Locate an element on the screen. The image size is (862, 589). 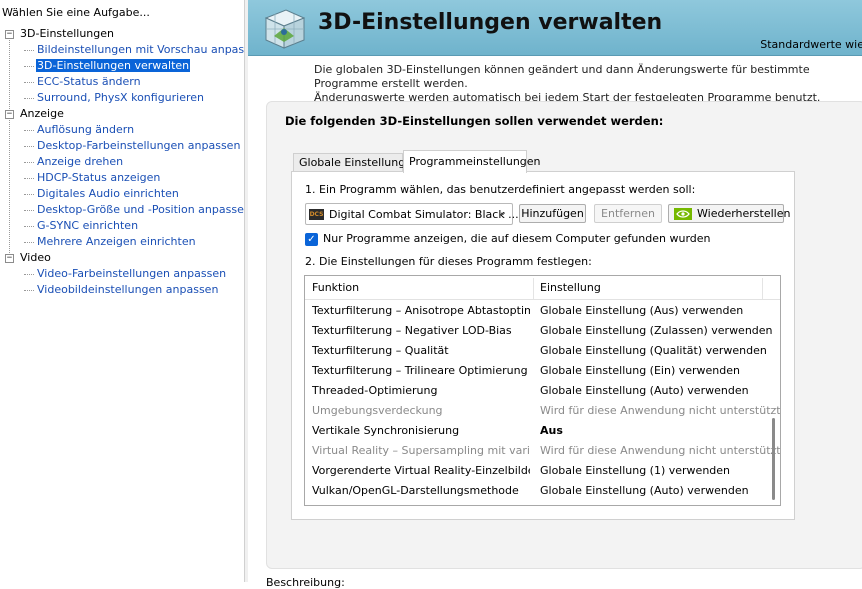
tree-item-preview: Bildeinstellungen mit Vorschau anpassen is located at coordinates (132, 50).